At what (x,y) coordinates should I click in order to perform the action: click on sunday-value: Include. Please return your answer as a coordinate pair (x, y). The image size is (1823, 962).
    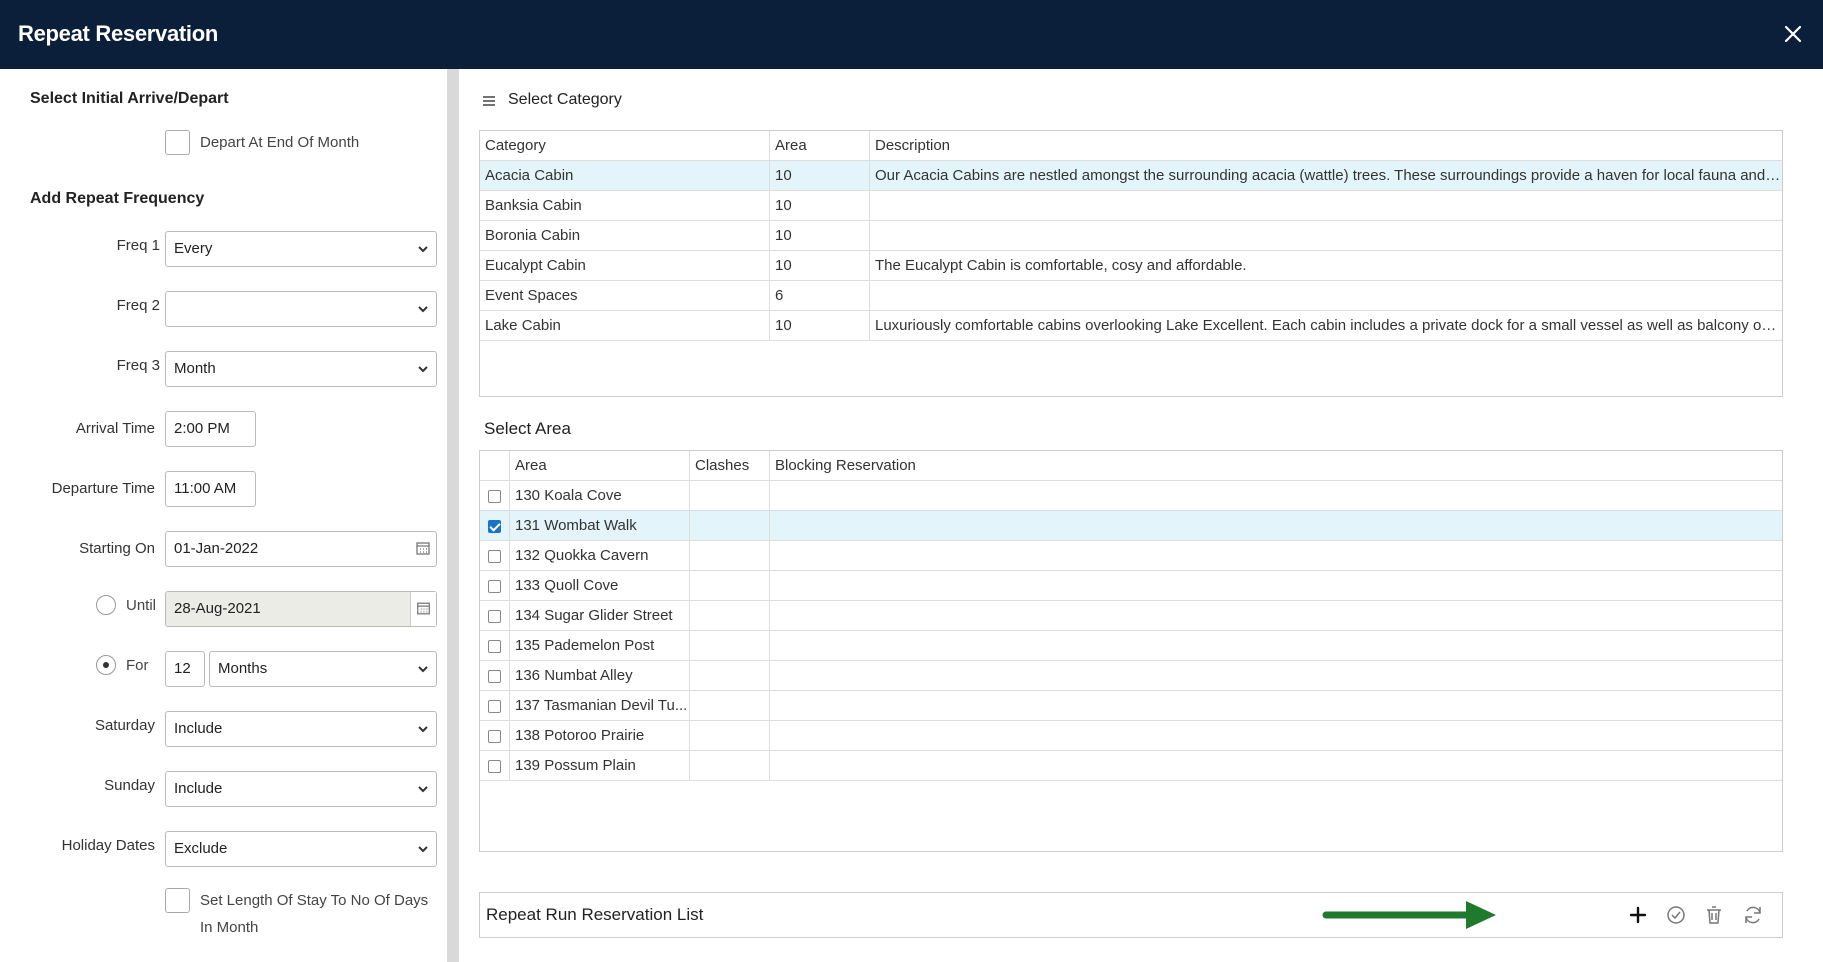
    Looking at the image, I should click on (198, 788).